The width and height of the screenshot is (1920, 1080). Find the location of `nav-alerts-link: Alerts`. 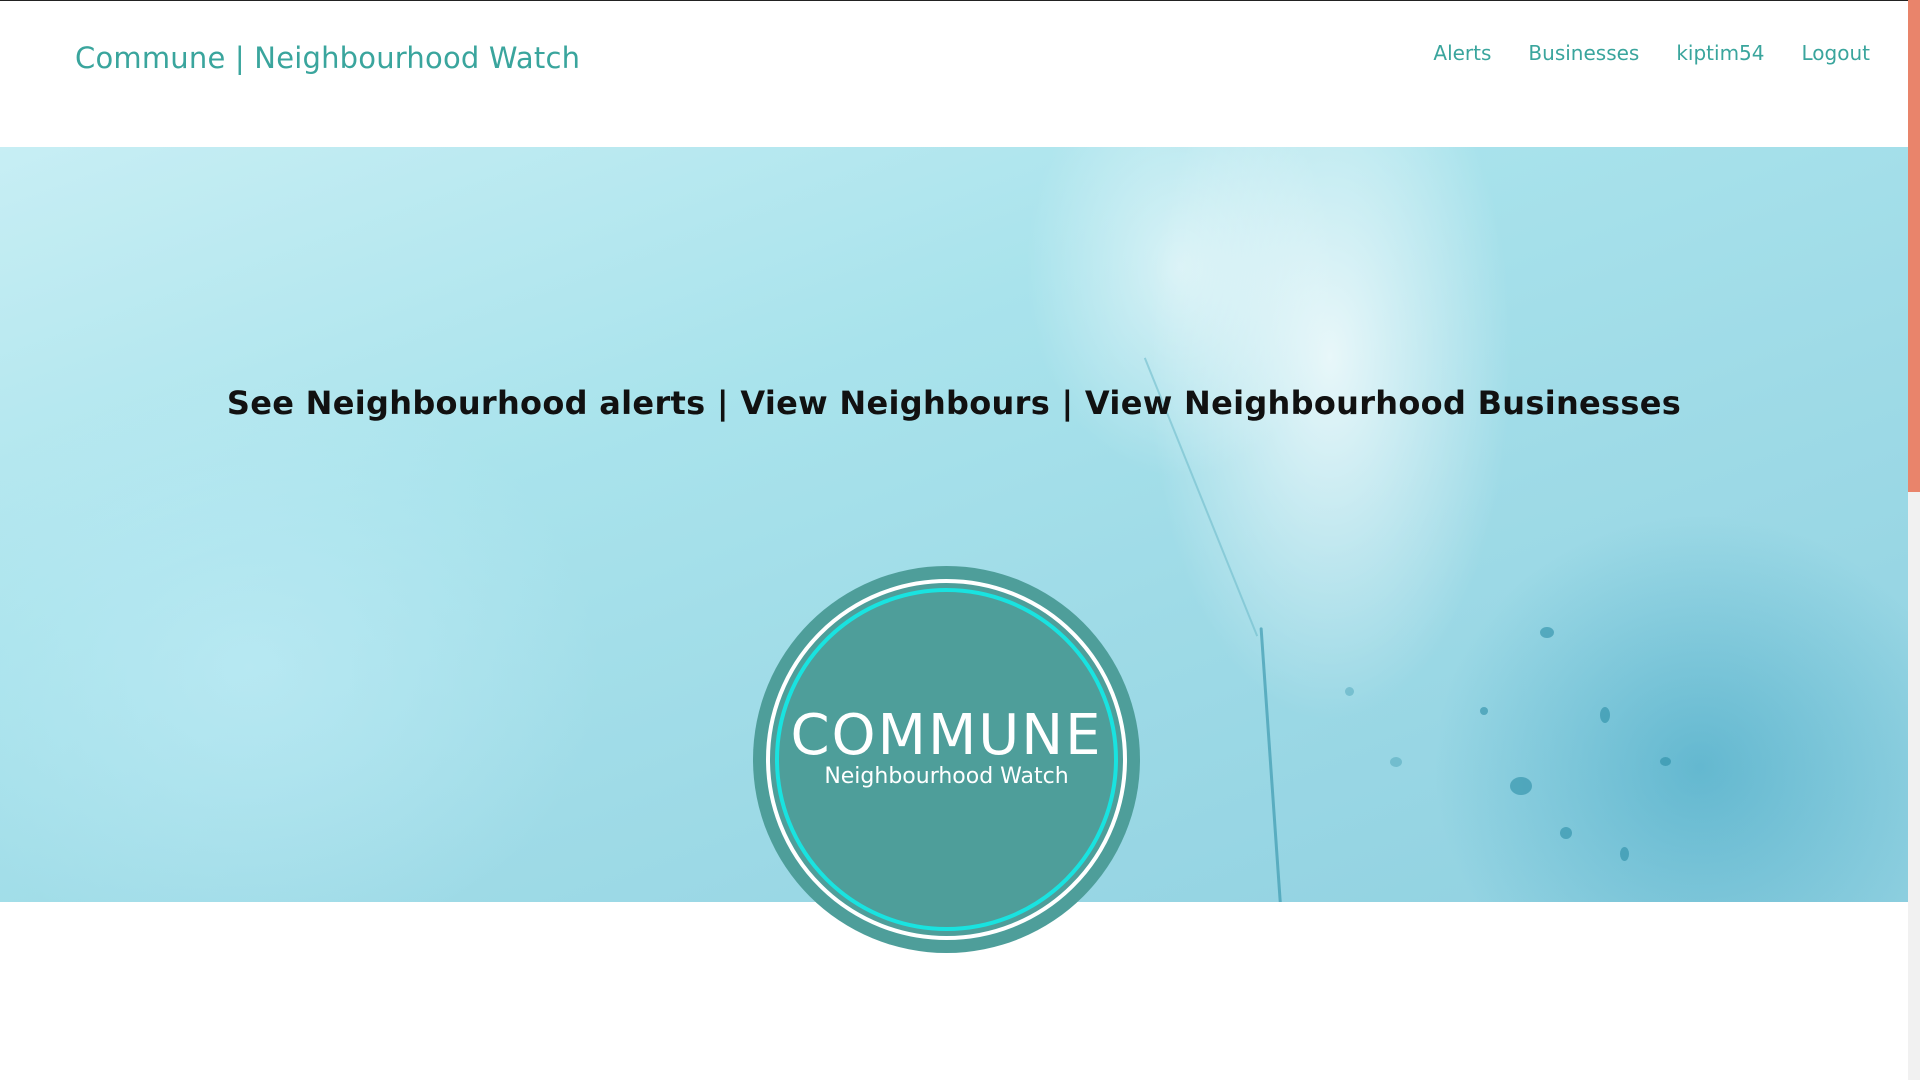

nav-alerts-link: Alerts is located at coordinates (1462, 53).